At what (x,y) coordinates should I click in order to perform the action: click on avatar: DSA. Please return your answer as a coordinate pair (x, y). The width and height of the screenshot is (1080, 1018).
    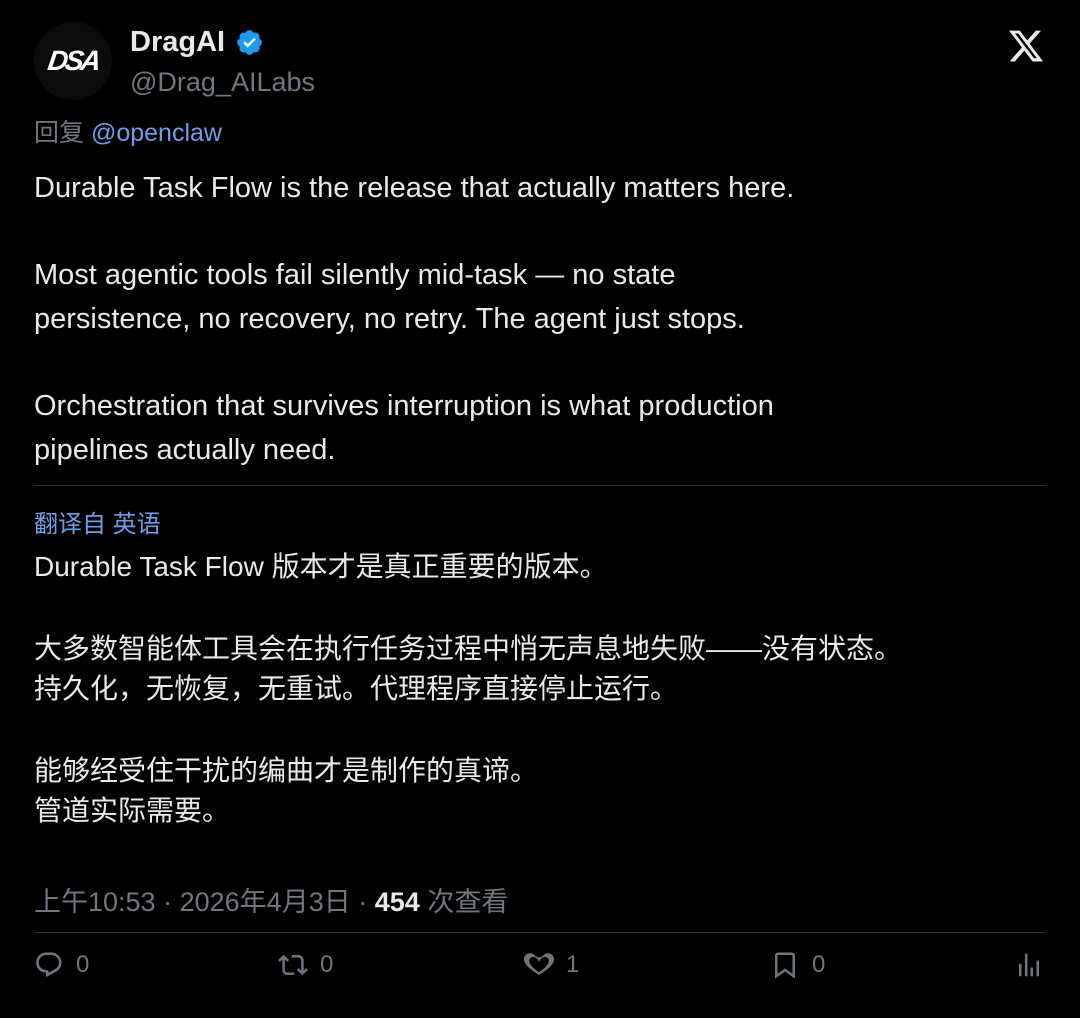
    Looking at the image, I should click on (73, 61).